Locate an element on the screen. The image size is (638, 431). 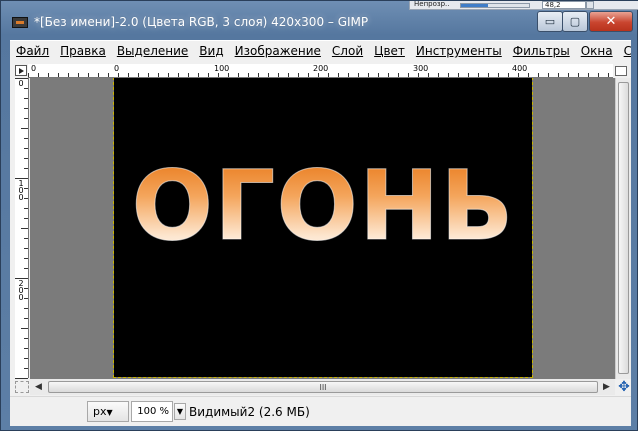
vertical-scrollbar-thumb is located at coordinates (623, 228).